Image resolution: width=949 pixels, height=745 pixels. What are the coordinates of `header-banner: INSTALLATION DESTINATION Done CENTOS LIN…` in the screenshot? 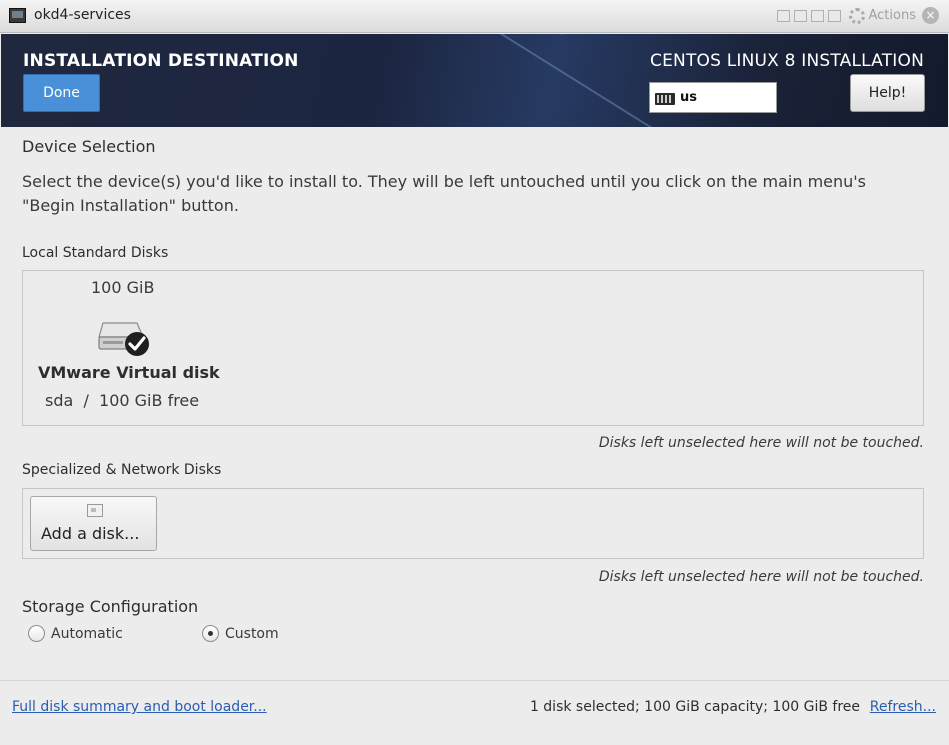 It's located at (474, 80).